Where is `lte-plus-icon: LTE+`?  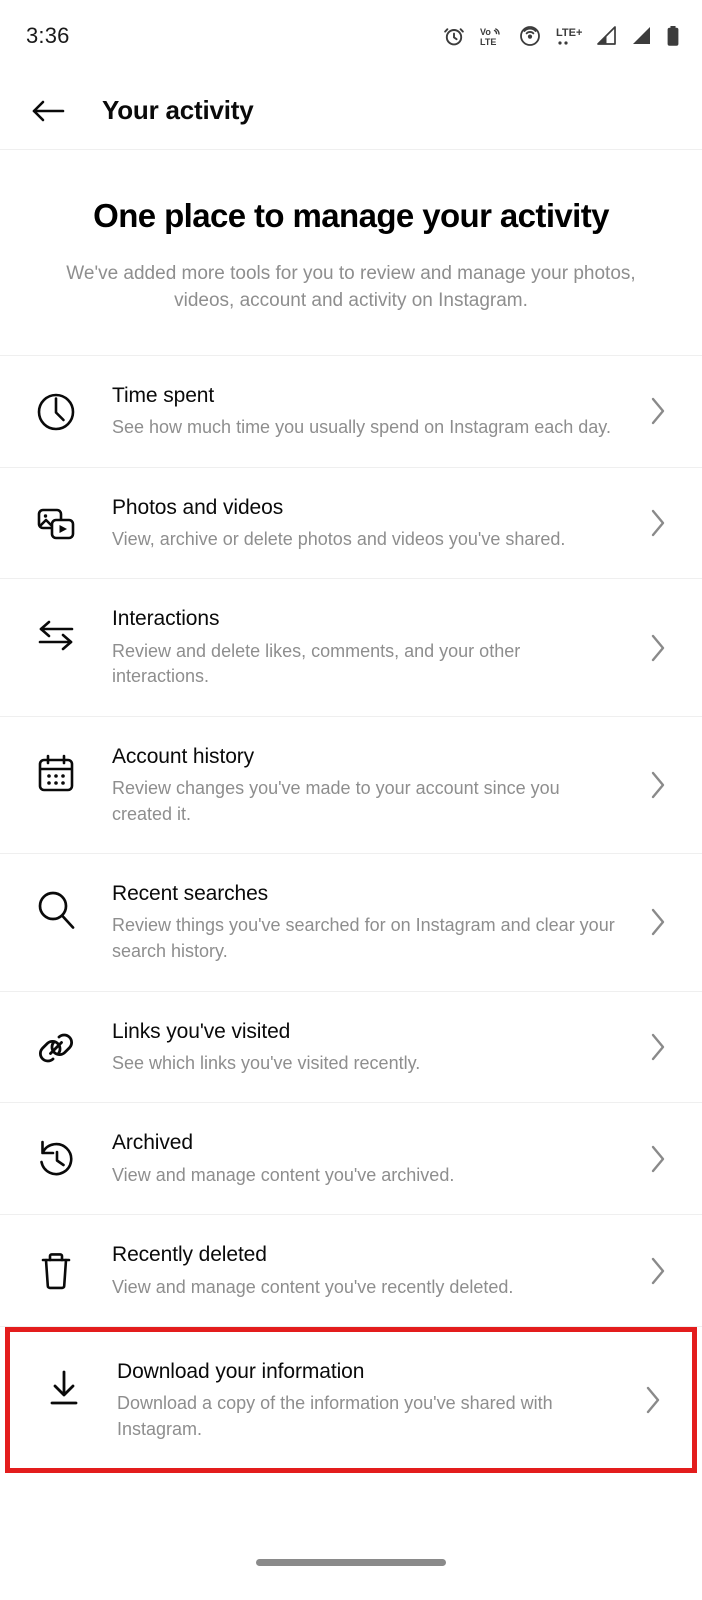 lte-plus-icon: LTE+ is located at coordinates (569, 36).